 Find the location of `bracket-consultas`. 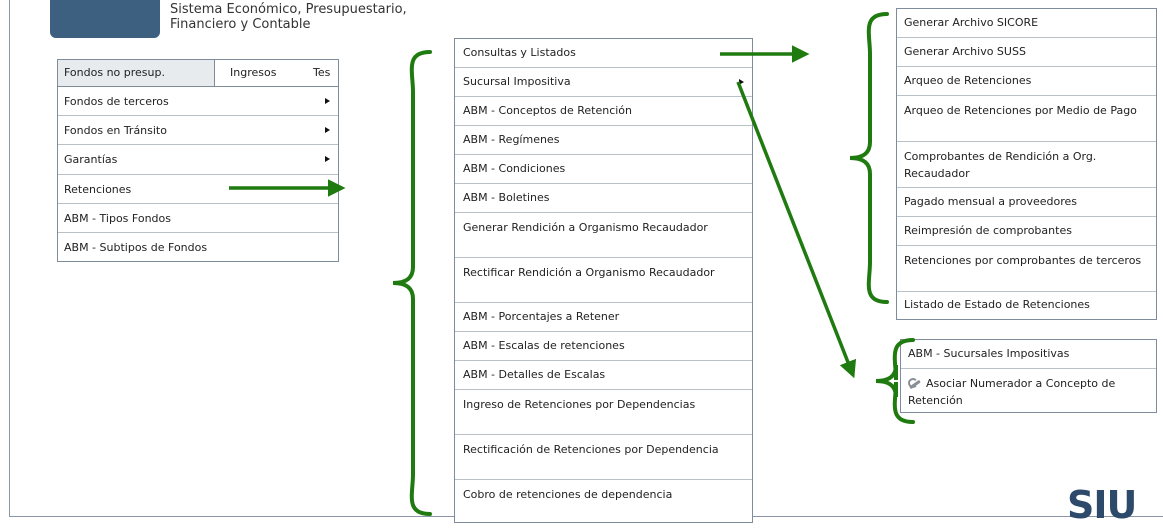

bracket-consultas is located at coordinates (869, 158).